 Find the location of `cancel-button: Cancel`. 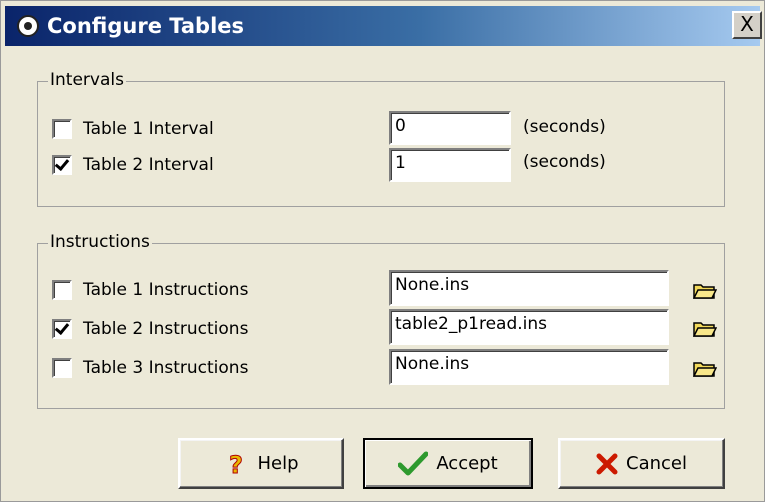

cancel-button: Cancel is located at coordinates (641, 463).